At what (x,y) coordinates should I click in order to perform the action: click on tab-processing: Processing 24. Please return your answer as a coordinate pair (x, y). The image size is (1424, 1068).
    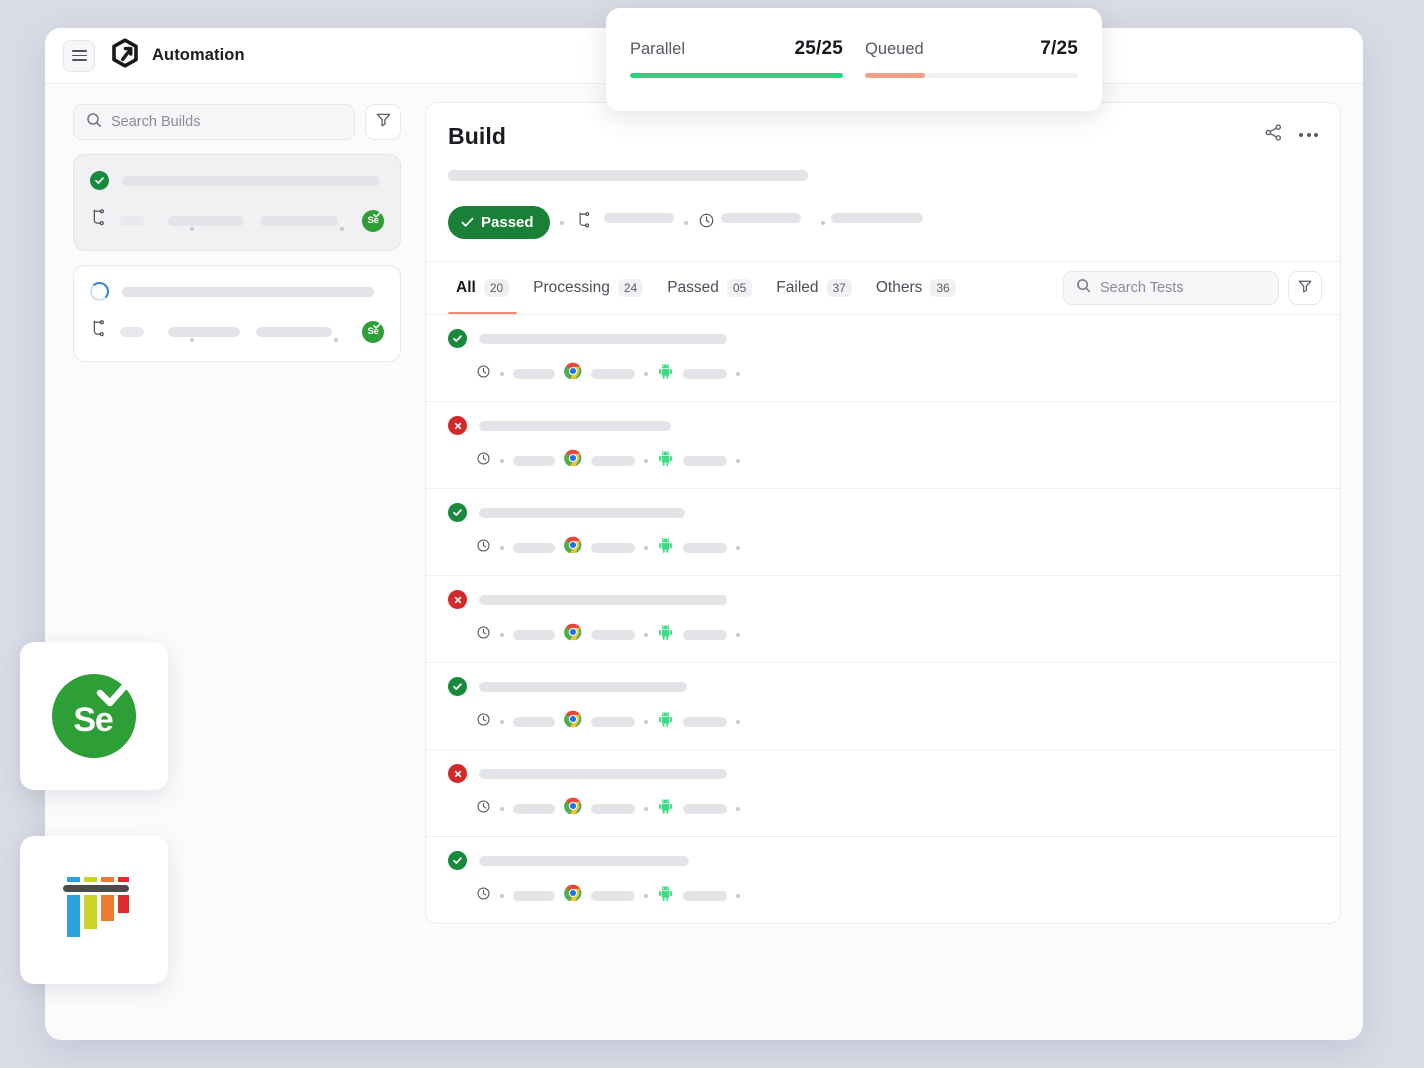
    Looking at the image, I should click on (588, 288).